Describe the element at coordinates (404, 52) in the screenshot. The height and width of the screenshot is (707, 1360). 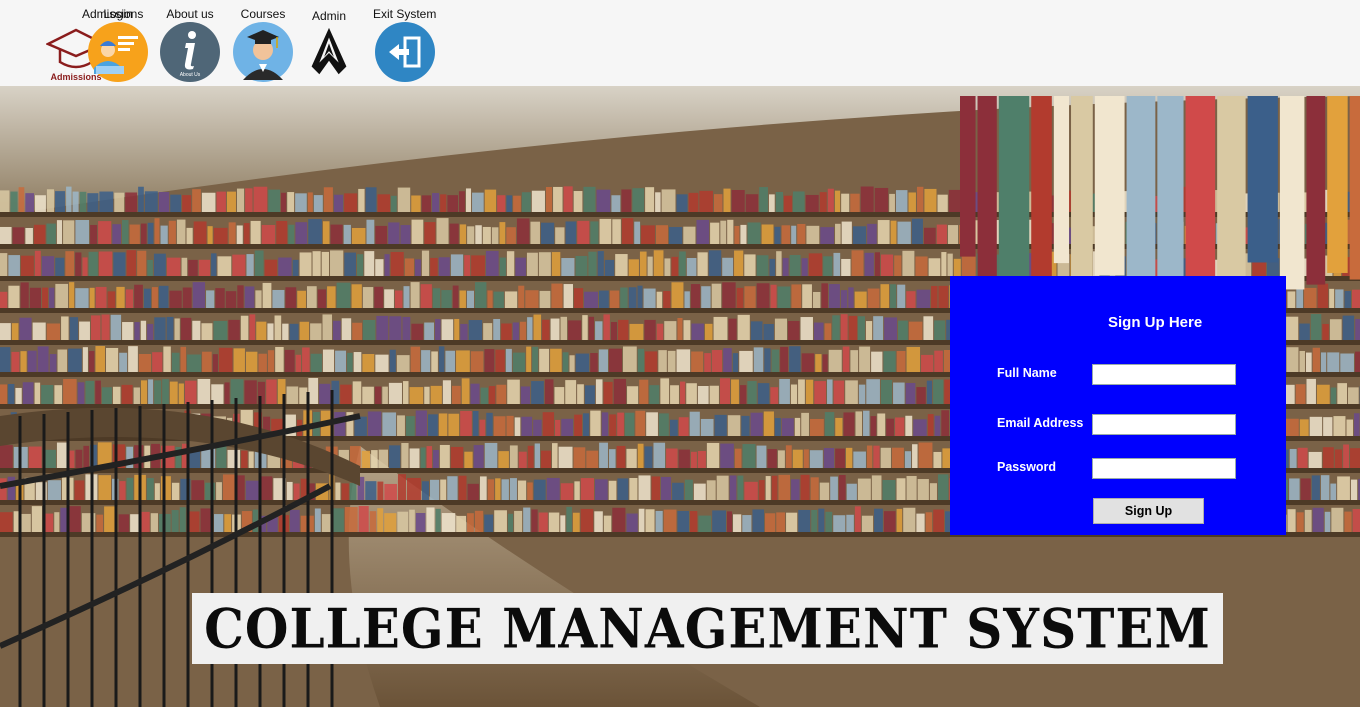
I see `exit-door-icon` at that location.